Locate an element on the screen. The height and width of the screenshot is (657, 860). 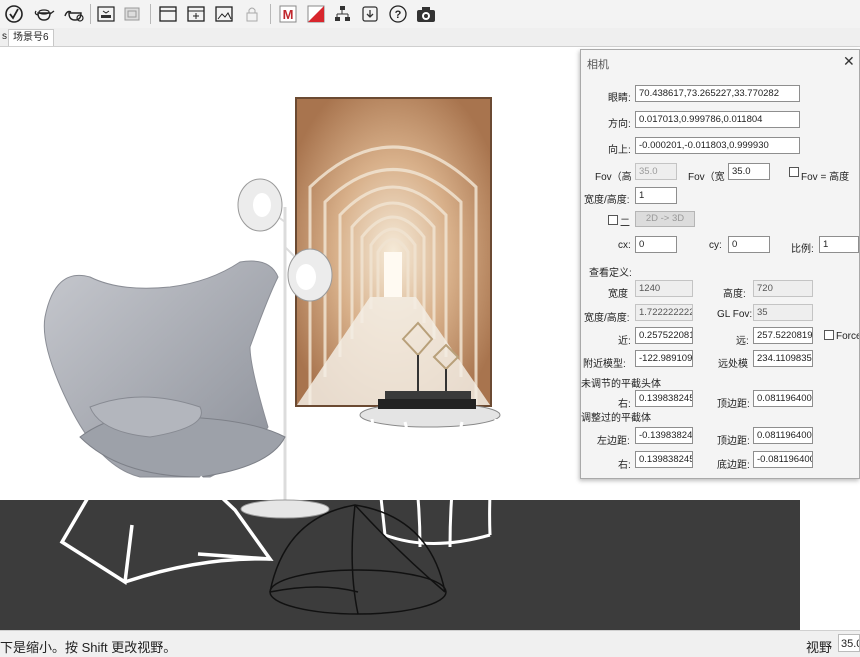
far-model-field: 234.1109835 is located at coordinates (783, 358).